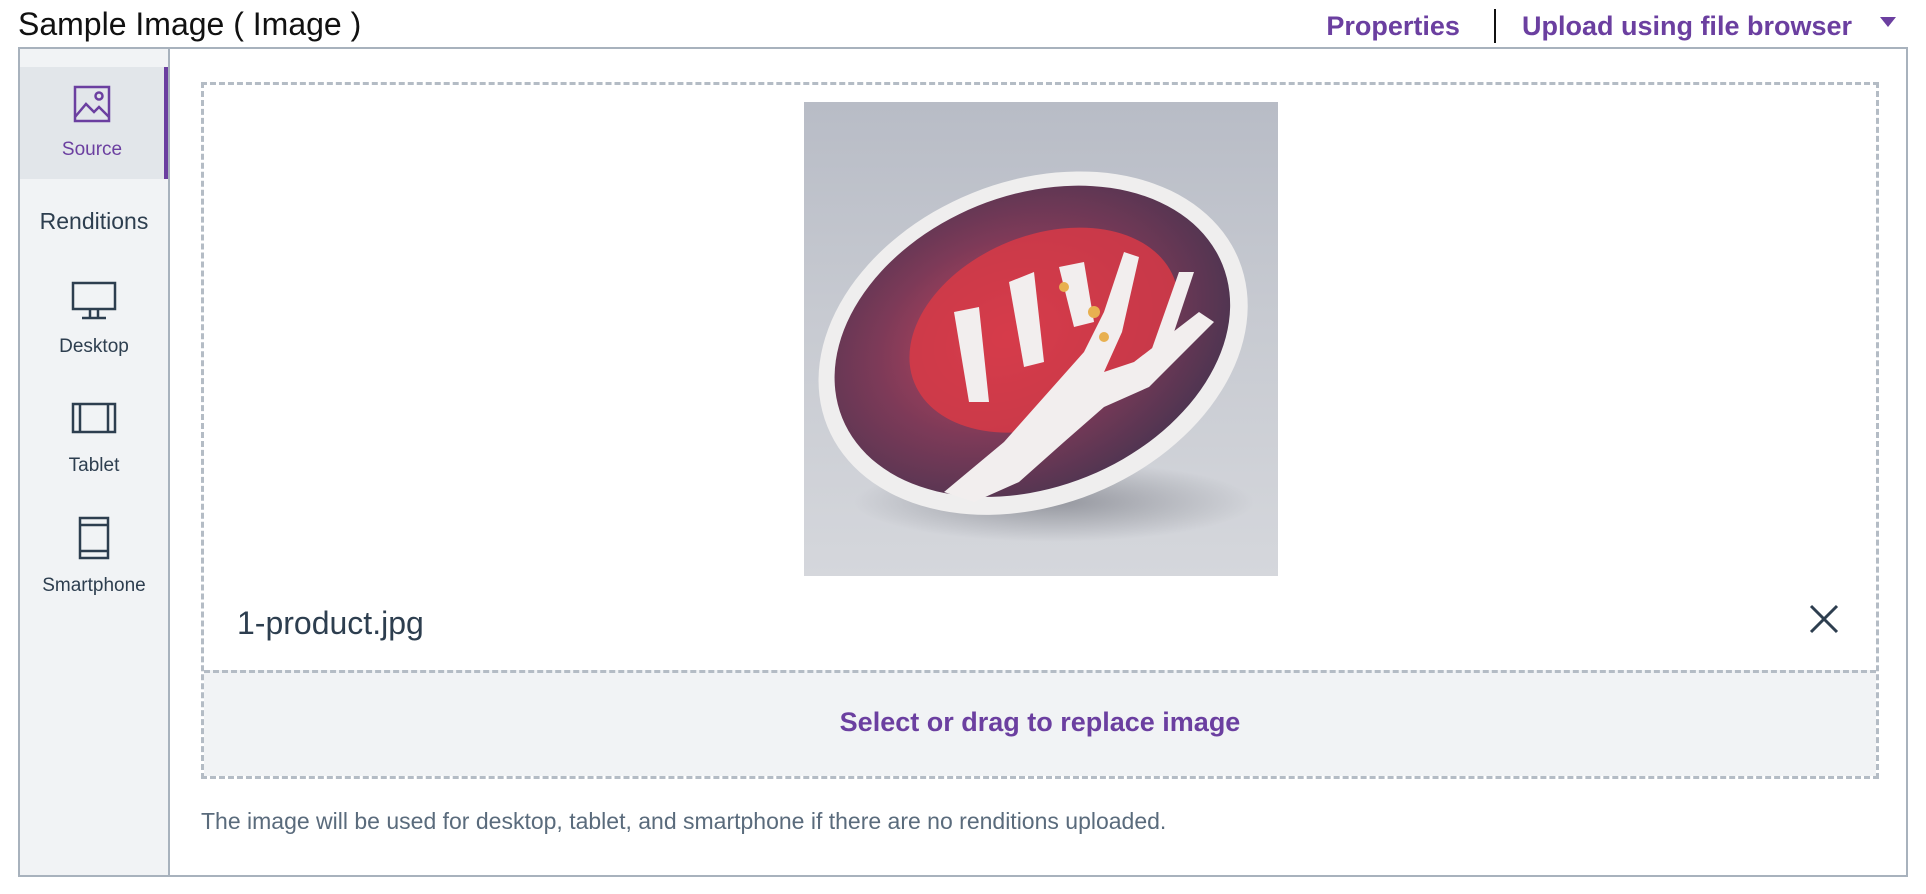 The width and height of the screenshot is (1926, 894). I want to click on sidebar-item-label: Smartphone, so click(94, 585).